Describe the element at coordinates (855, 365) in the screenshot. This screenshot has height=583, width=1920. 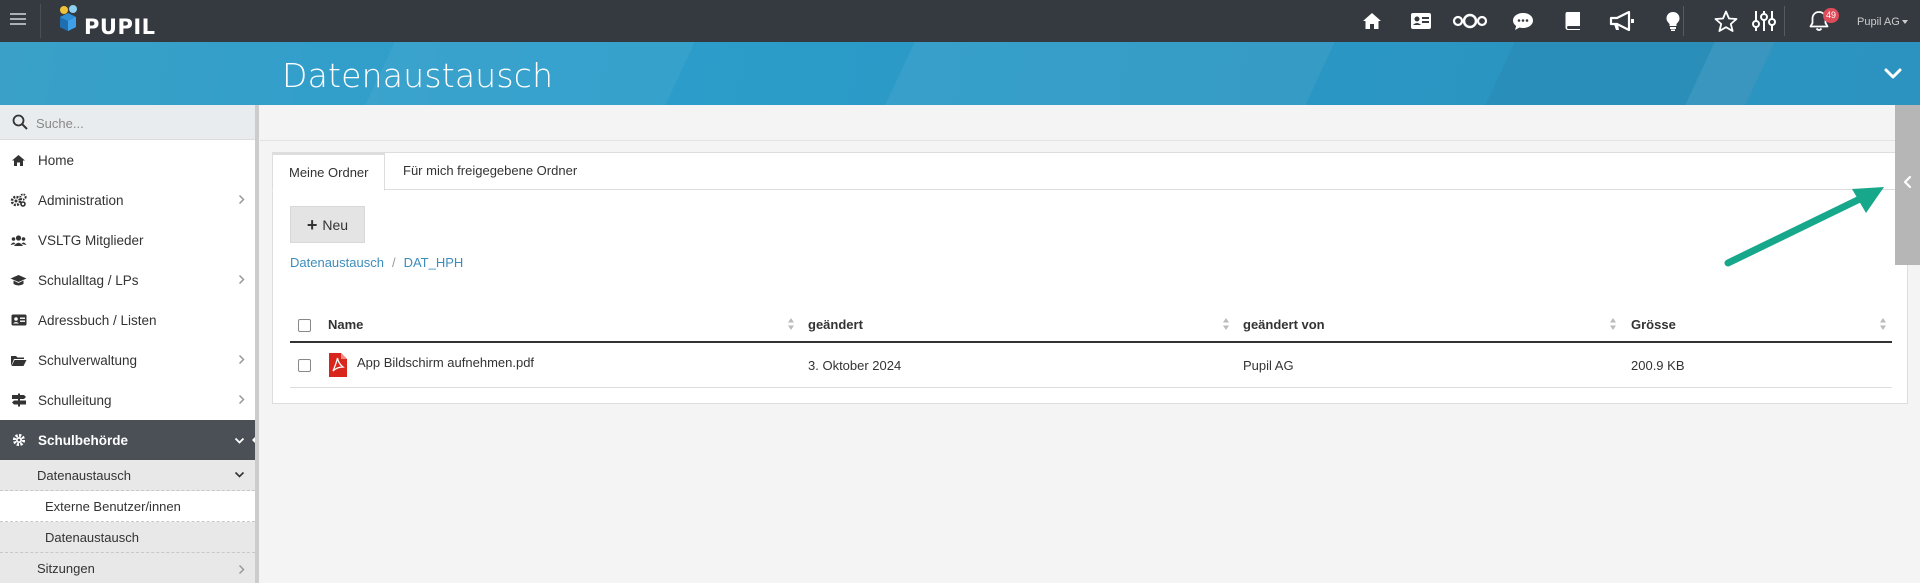
I see `file-changed: 3. Oktober 2024` at that location.